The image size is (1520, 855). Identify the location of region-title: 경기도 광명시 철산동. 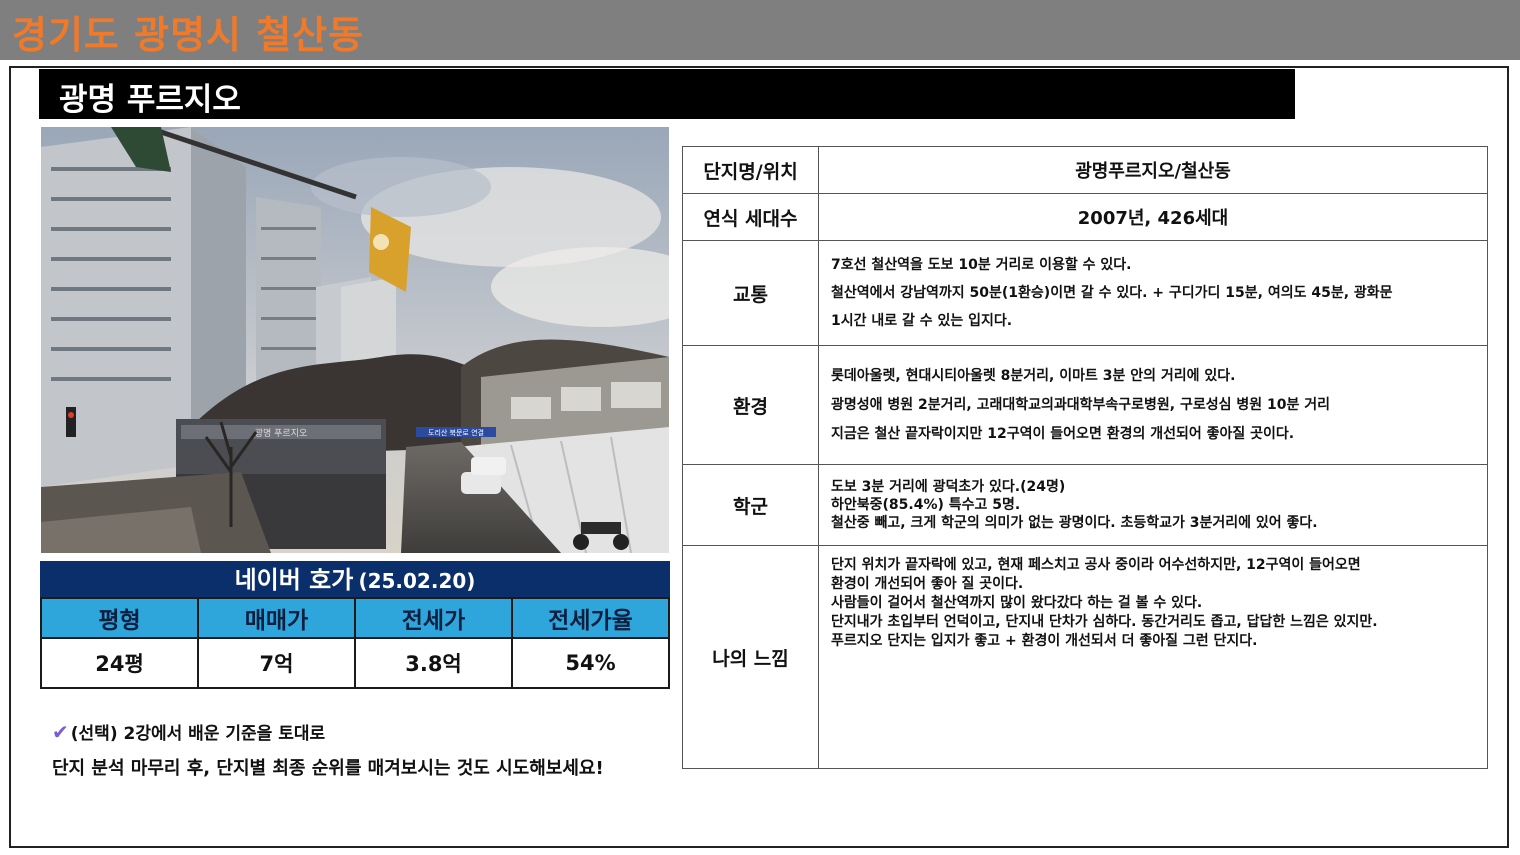
(188, 35).